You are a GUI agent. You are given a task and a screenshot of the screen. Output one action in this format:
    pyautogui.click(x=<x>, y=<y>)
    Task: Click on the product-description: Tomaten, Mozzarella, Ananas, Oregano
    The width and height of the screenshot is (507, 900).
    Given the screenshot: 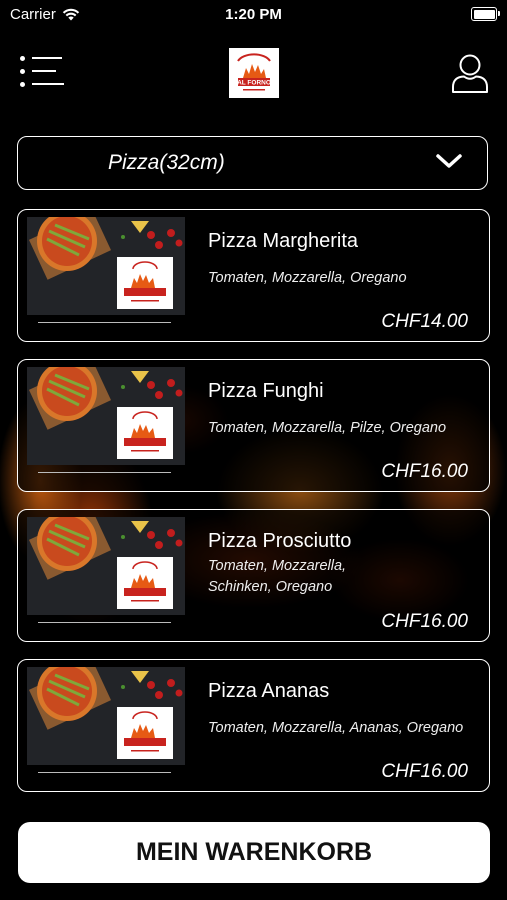 What is the action you would take?
    pyautogui.click(x=336, y=728)
    